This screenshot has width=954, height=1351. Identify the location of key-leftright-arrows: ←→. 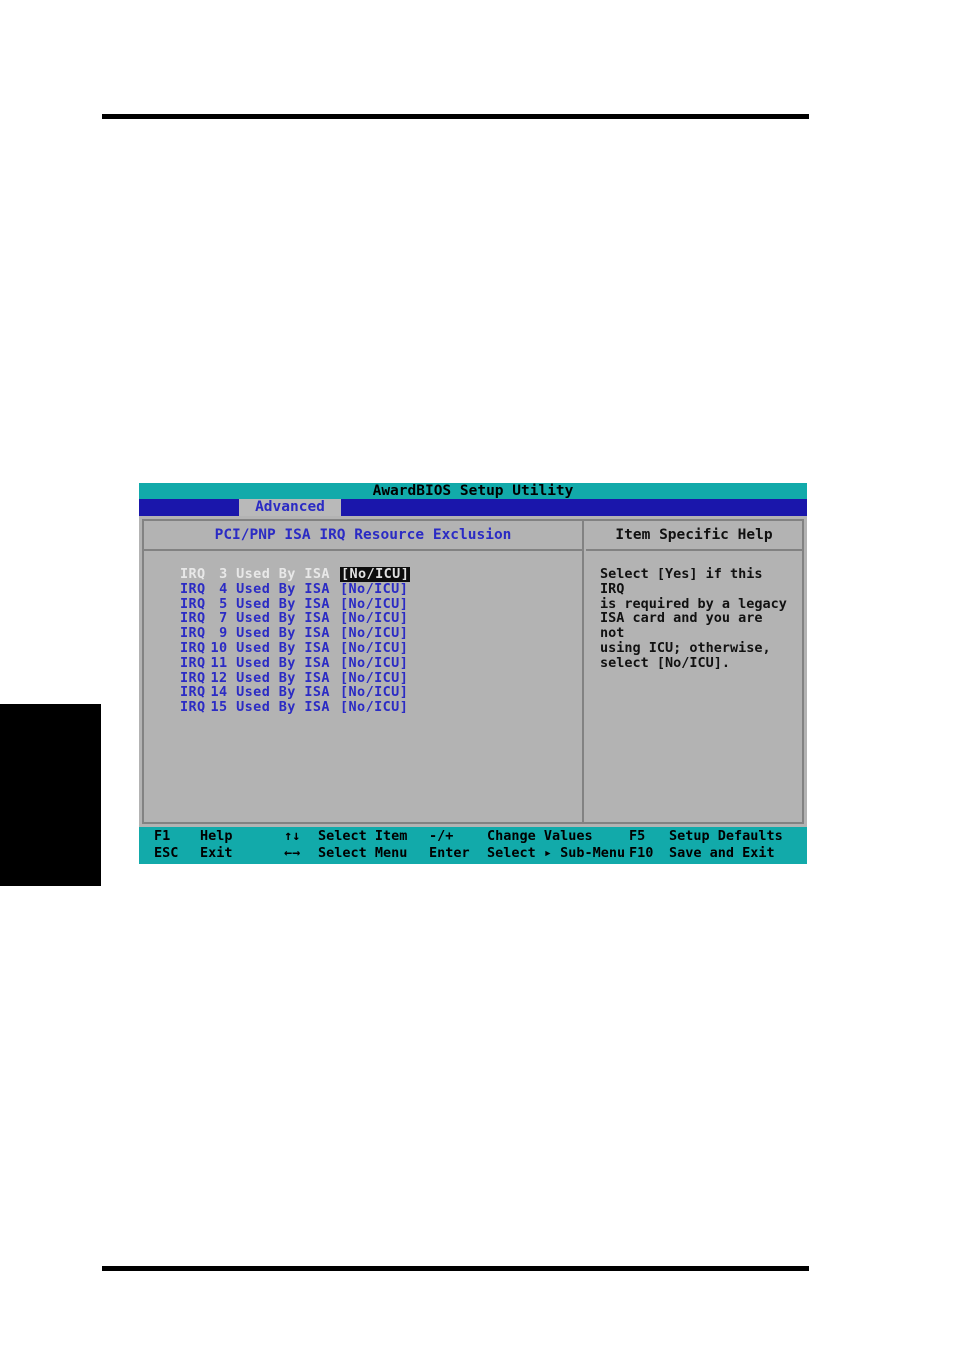
(299, 853).